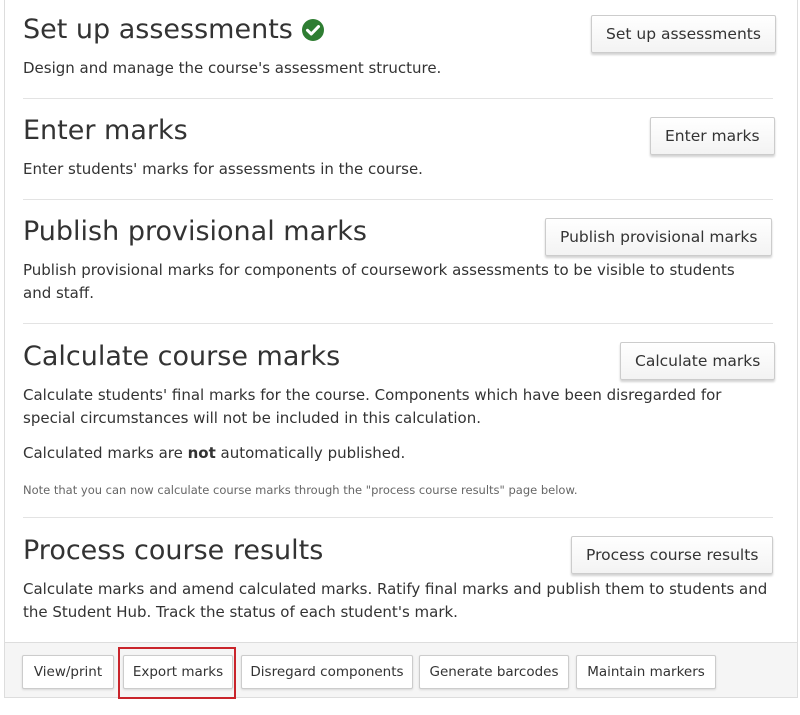 The width and height of the screenshot is (800, 715). What do you see at coordinates (195, 231) in the screenshot?
I see `section-title-publish-provisional-marks: Publish provisional marks` at bounding box center [195, 231].